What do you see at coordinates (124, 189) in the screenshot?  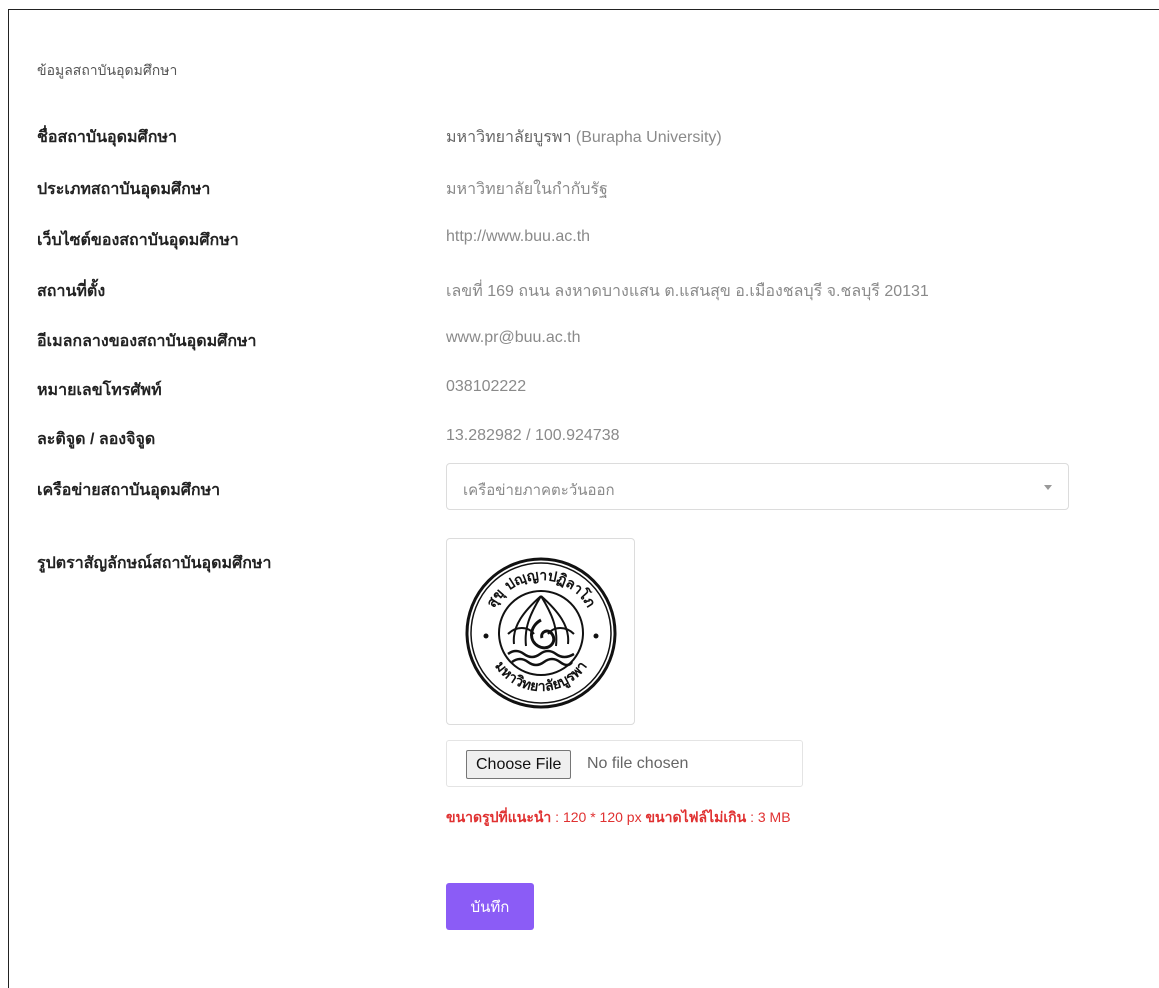 I see `field-label: ประเภทสถาบันอุดมศึกษา` at bounding box center [124, 189].